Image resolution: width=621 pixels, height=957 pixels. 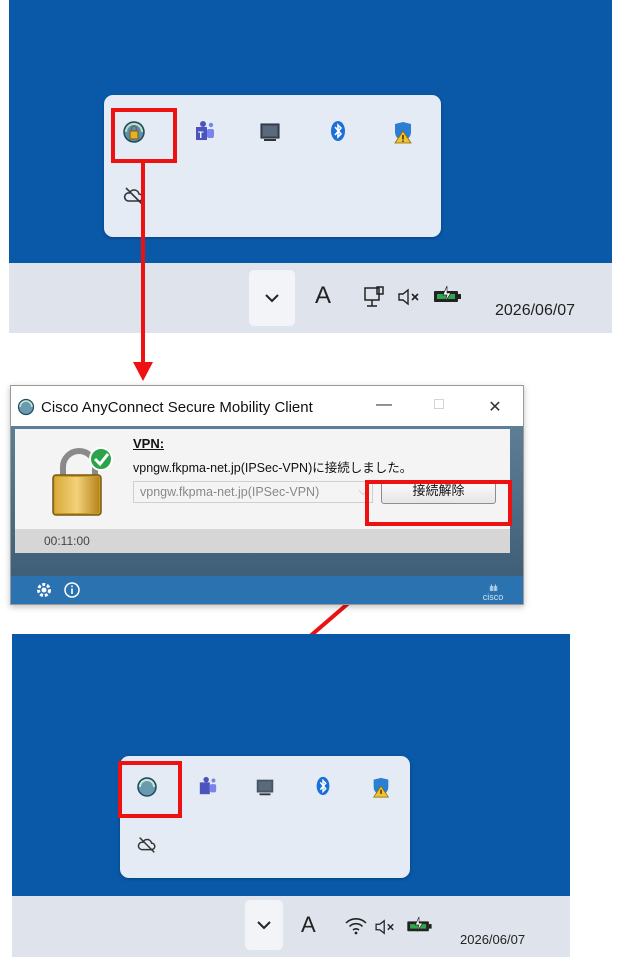 I want to click on close-button: ✕, so click(x=495, y=407).